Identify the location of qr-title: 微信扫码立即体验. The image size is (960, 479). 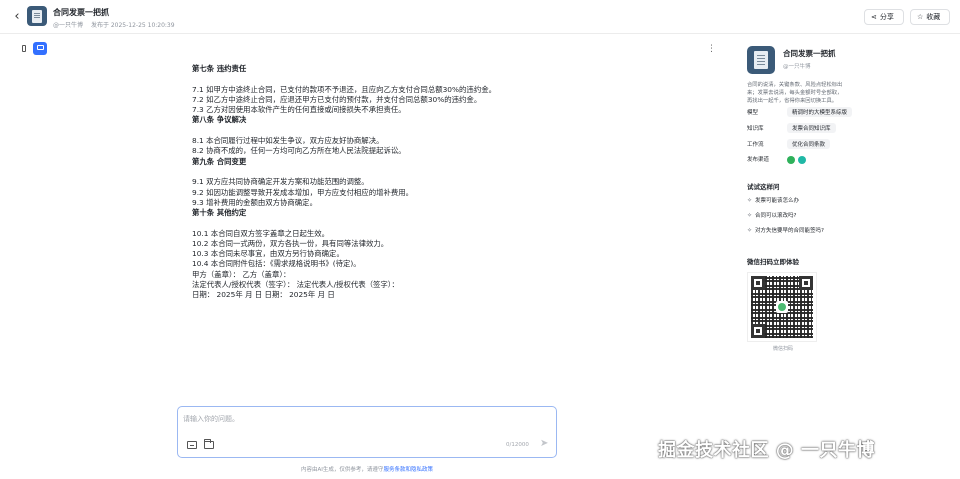
(773, 262).